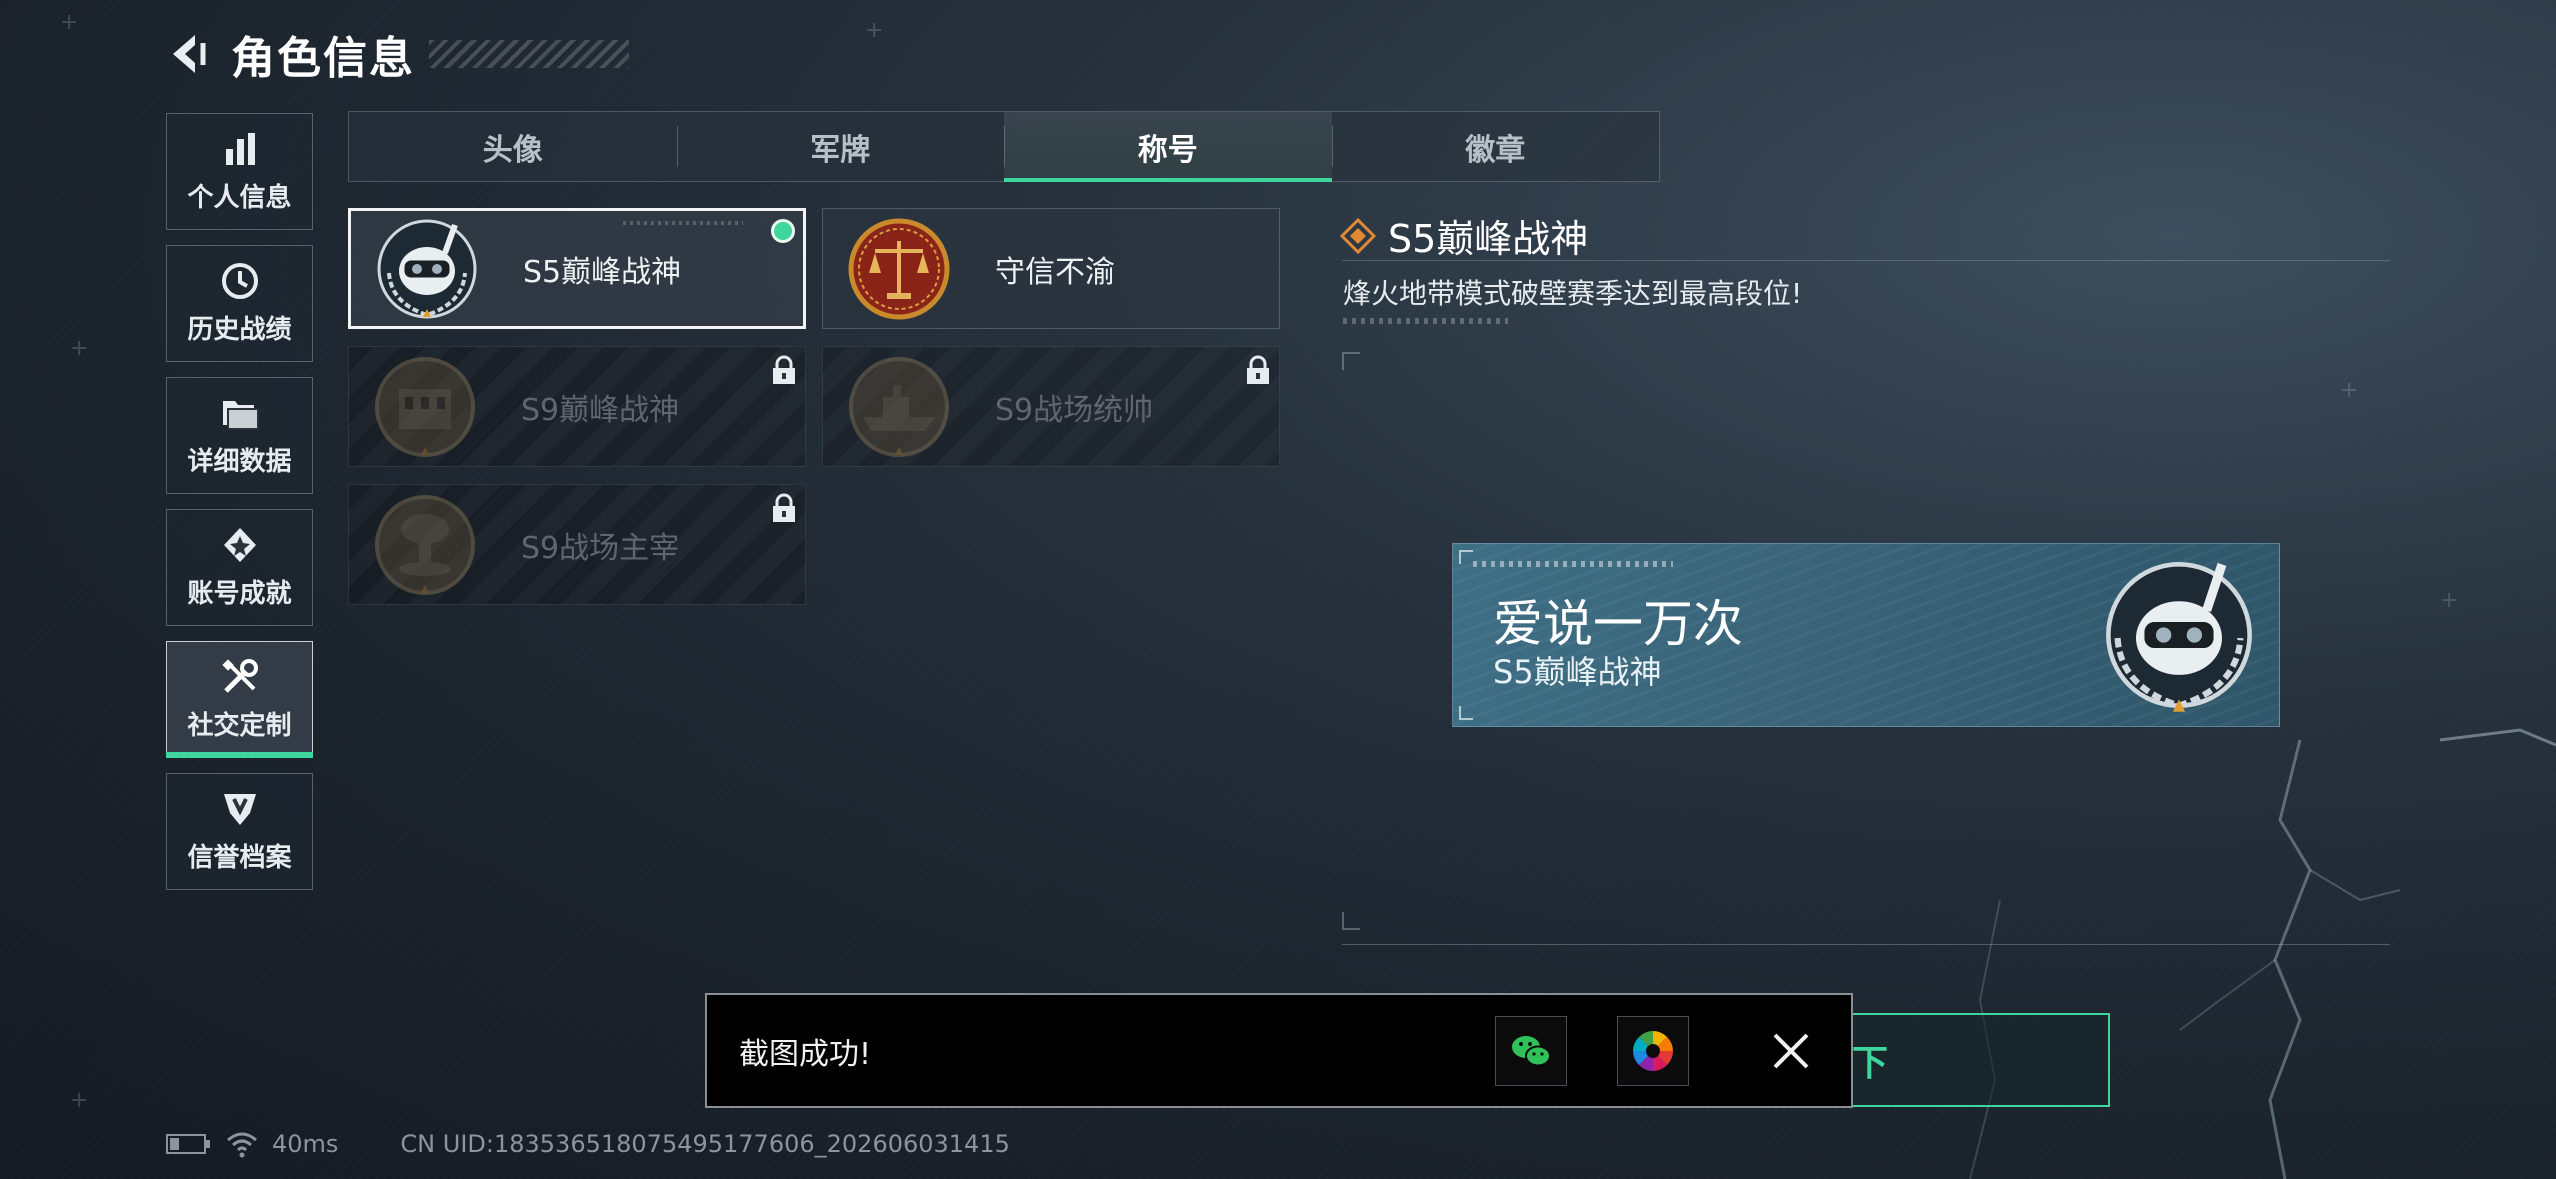 This screenshot has width=2556, height=1179. I want to click on sidebar-item-label: 历史战绩, so click(239, 330).